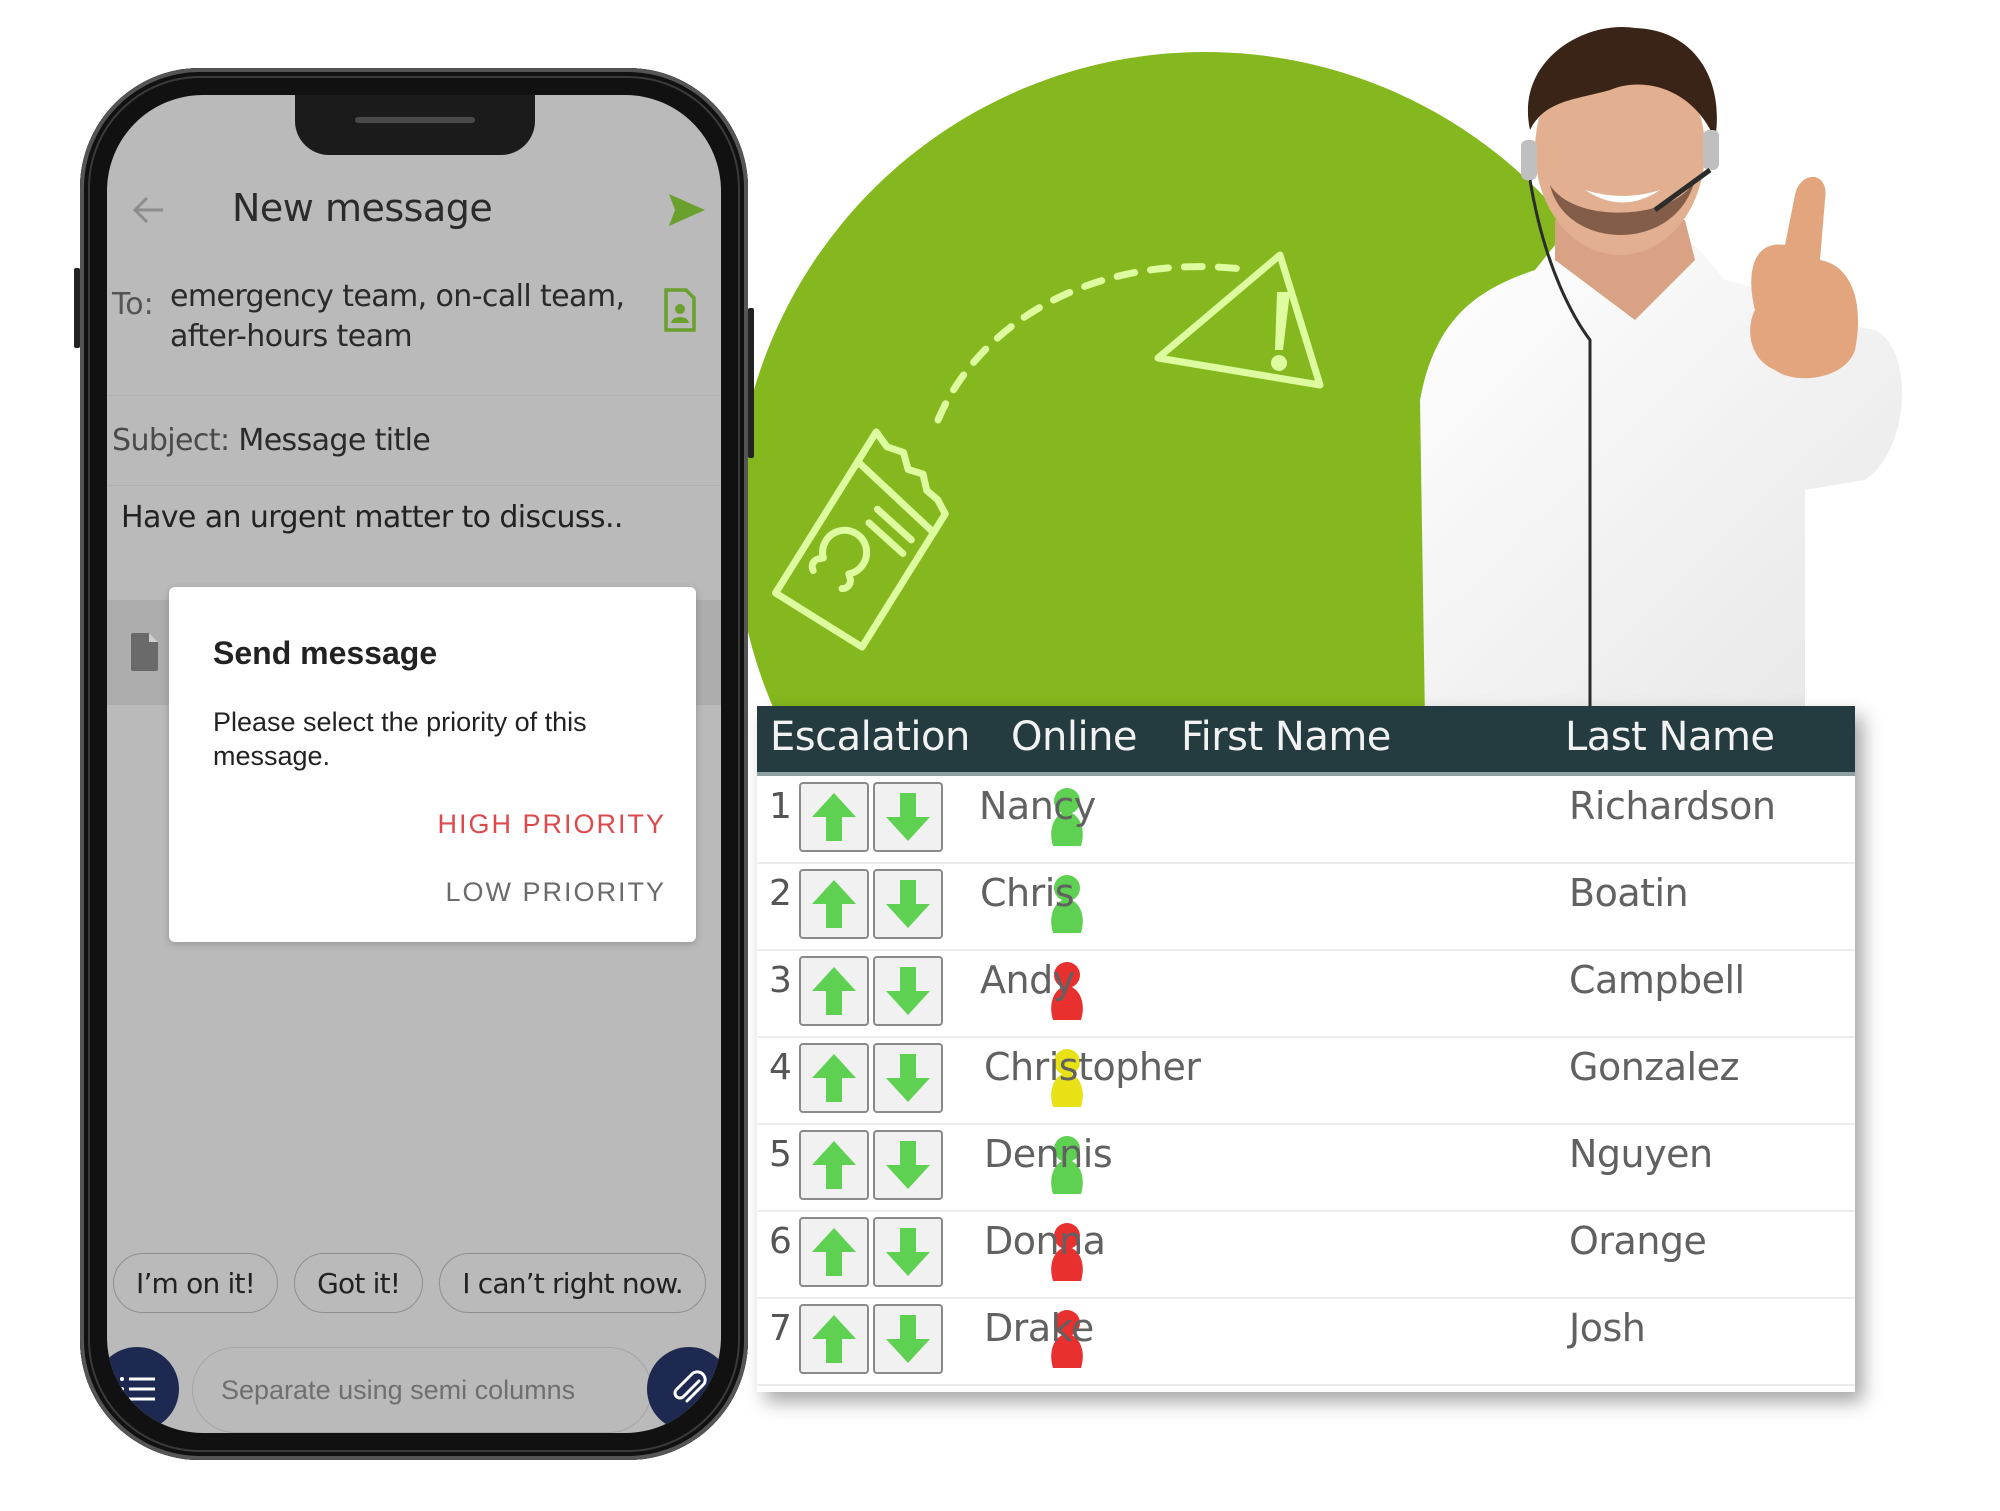 The image size is (2000, 1511). I want to click on column-header-online: Online, so click(1074, 737).